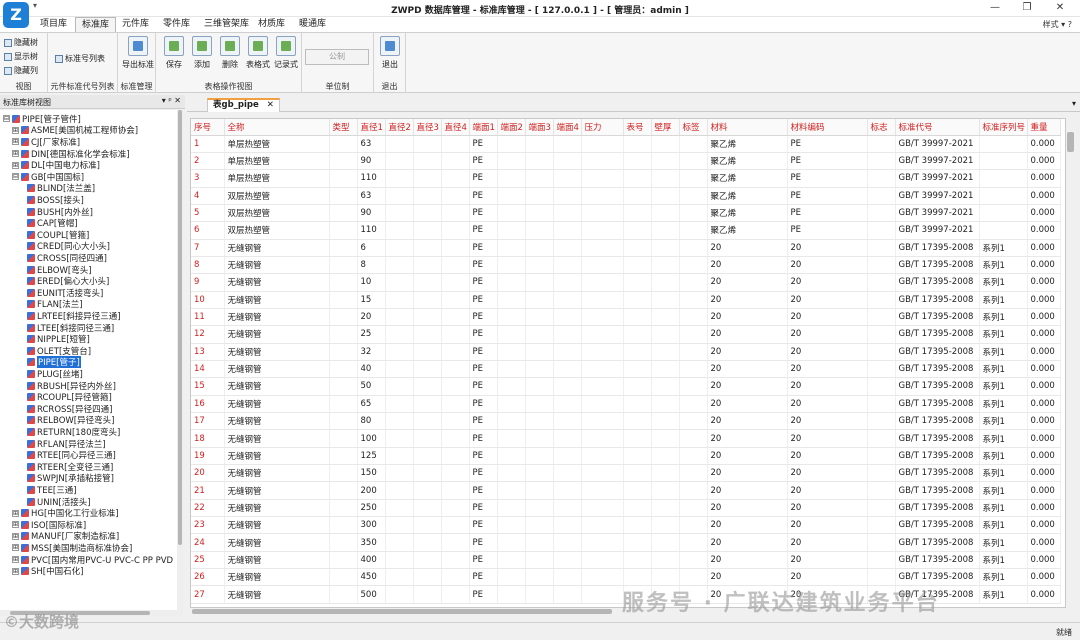 The width and height of the screenshot is (1080, 640). What do you see at coordinates (371, 525) in the screenshot?
I see `table-cell: 300` at bounding box center [371, 525].